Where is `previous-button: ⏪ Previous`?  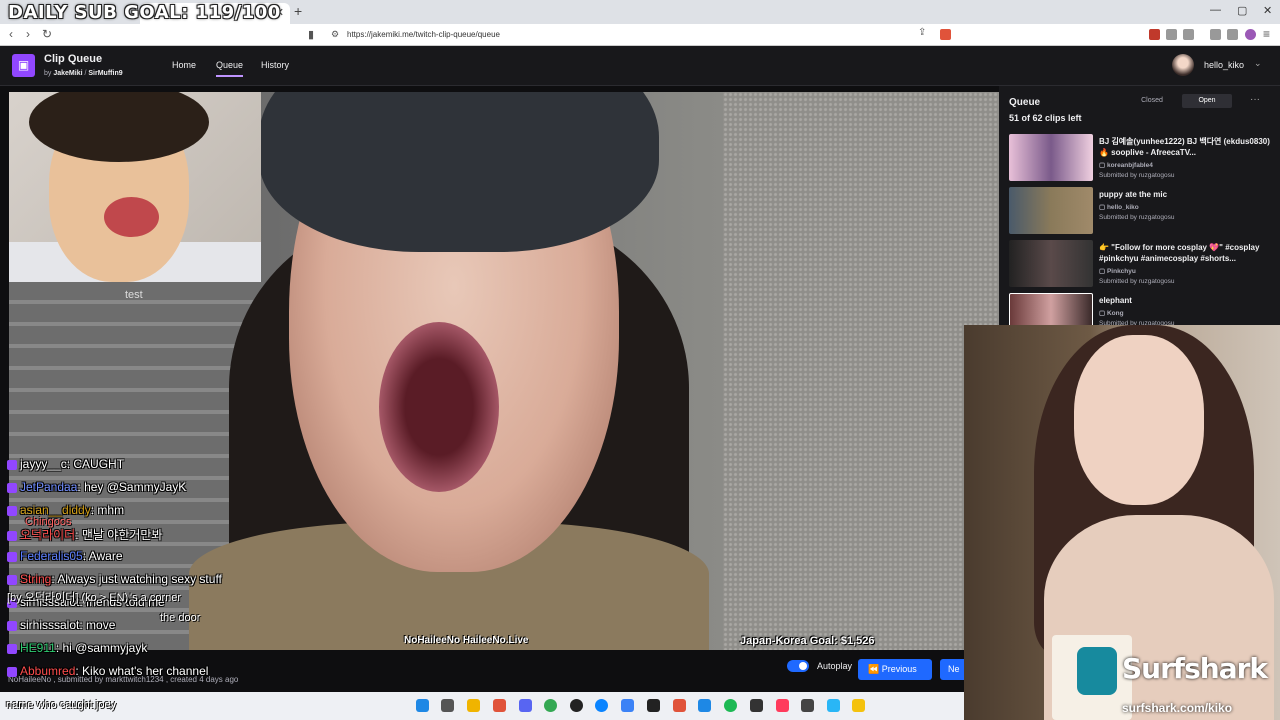
previous-button: ⏪ Previous is located at coordinates (895, 669).